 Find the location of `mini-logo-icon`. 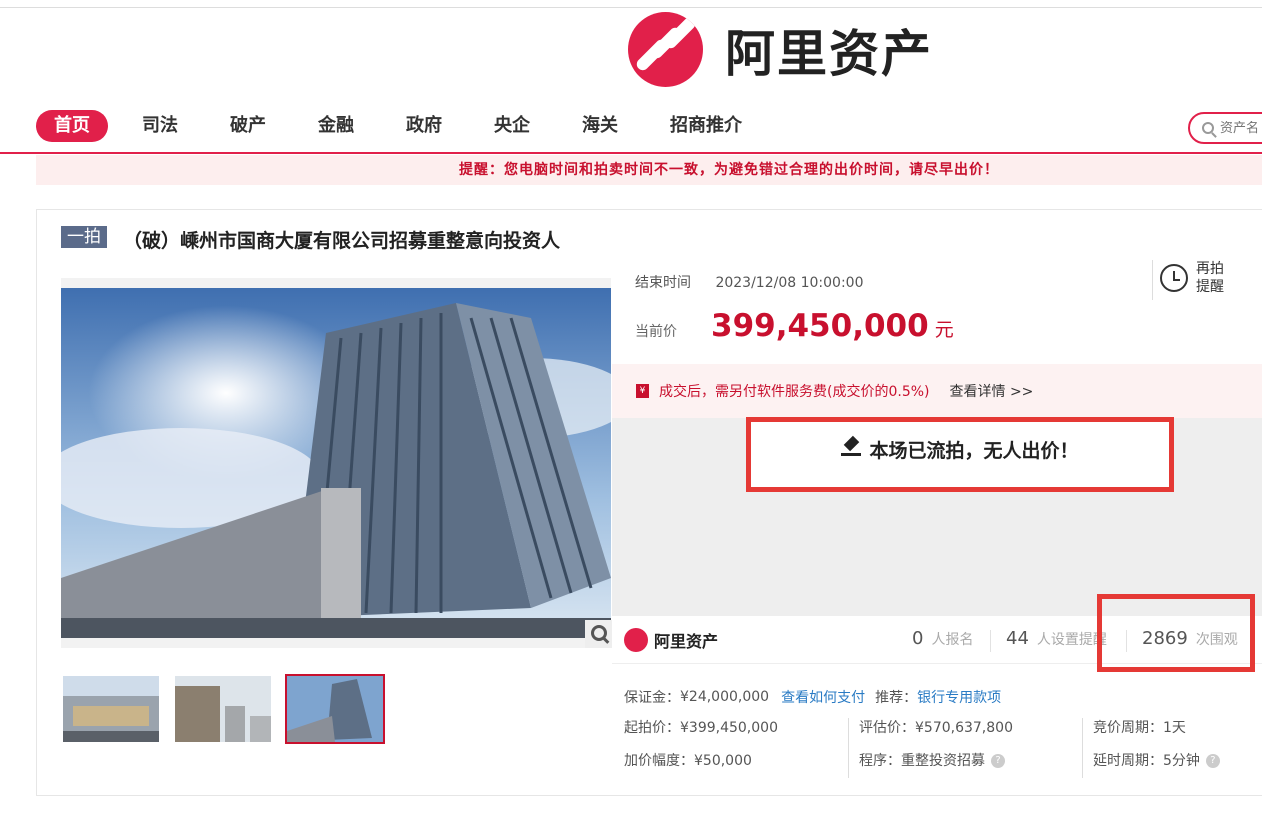

mini-logo-icon is located at coordinates (636, 640).